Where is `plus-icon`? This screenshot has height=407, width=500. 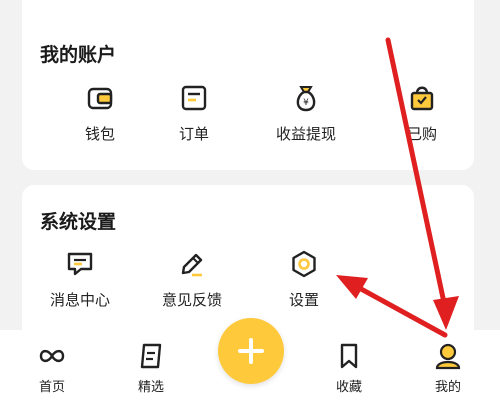 plus-icon is located at coordinates (251, 351).